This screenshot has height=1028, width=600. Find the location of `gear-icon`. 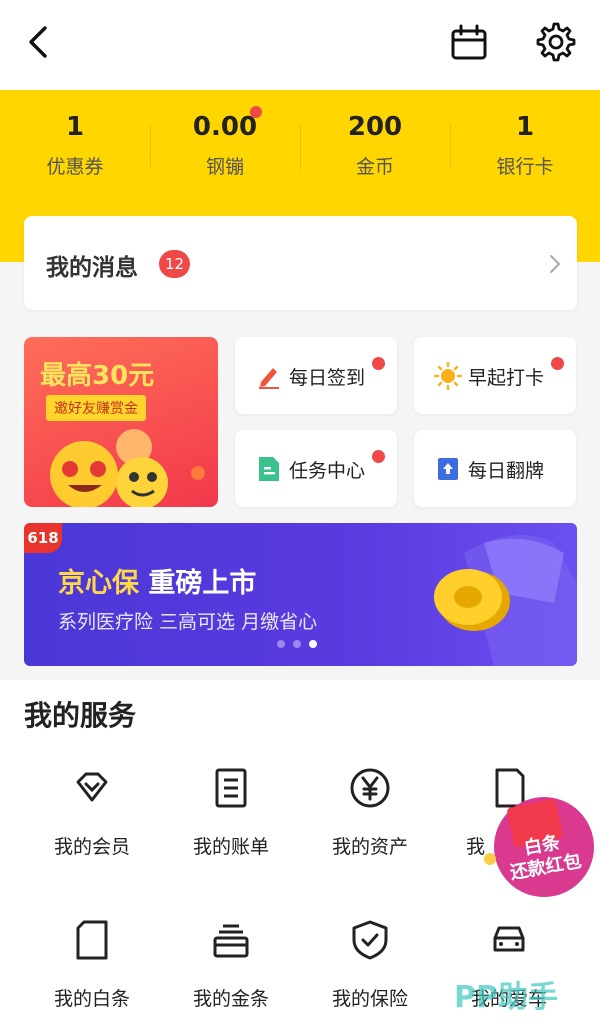

gear-icon is located at coordinates (554, 42).